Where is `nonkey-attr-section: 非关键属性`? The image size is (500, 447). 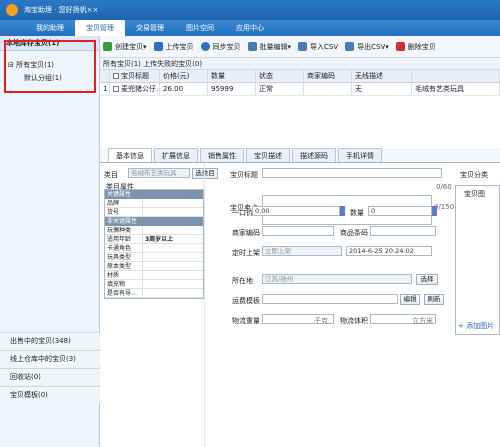
nonkey-attr-section: 非关键属性 is located at coordinates (154, 221).